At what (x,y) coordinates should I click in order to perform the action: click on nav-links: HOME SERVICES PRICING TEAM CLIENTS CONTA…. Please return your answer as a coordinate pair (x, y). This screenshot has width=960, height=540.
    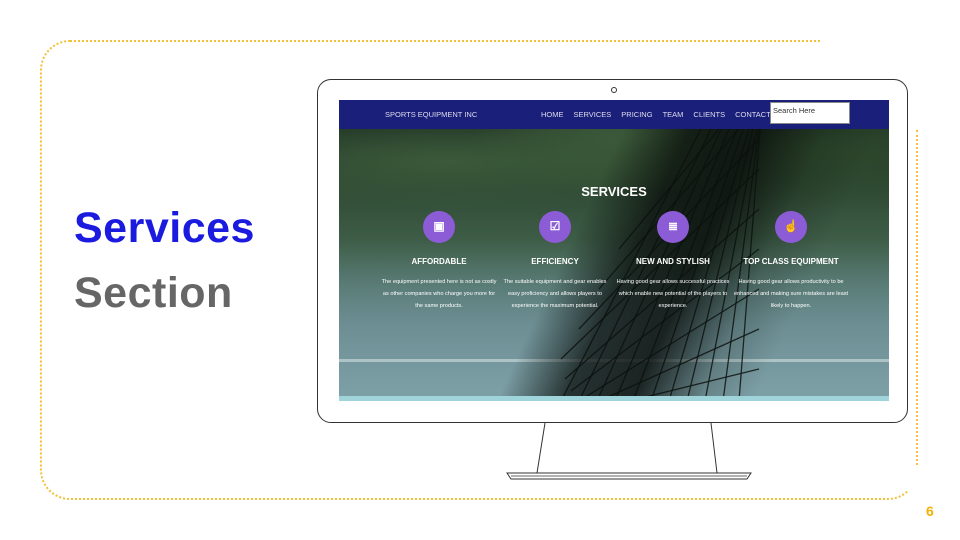
    Looking at the image, I should click on (656, 114).